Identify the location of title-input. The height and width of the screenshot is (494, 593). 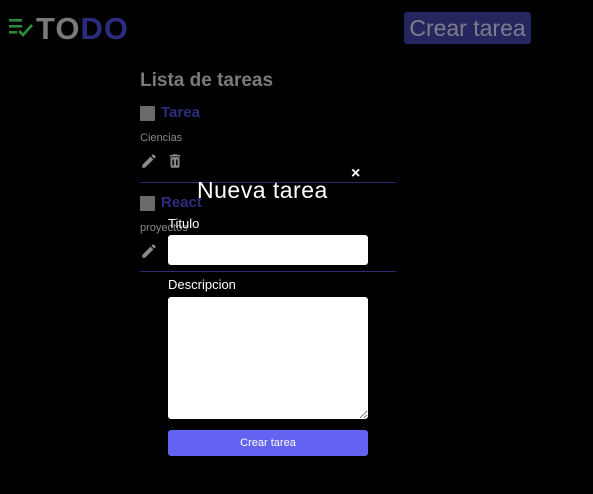
(268, 250).